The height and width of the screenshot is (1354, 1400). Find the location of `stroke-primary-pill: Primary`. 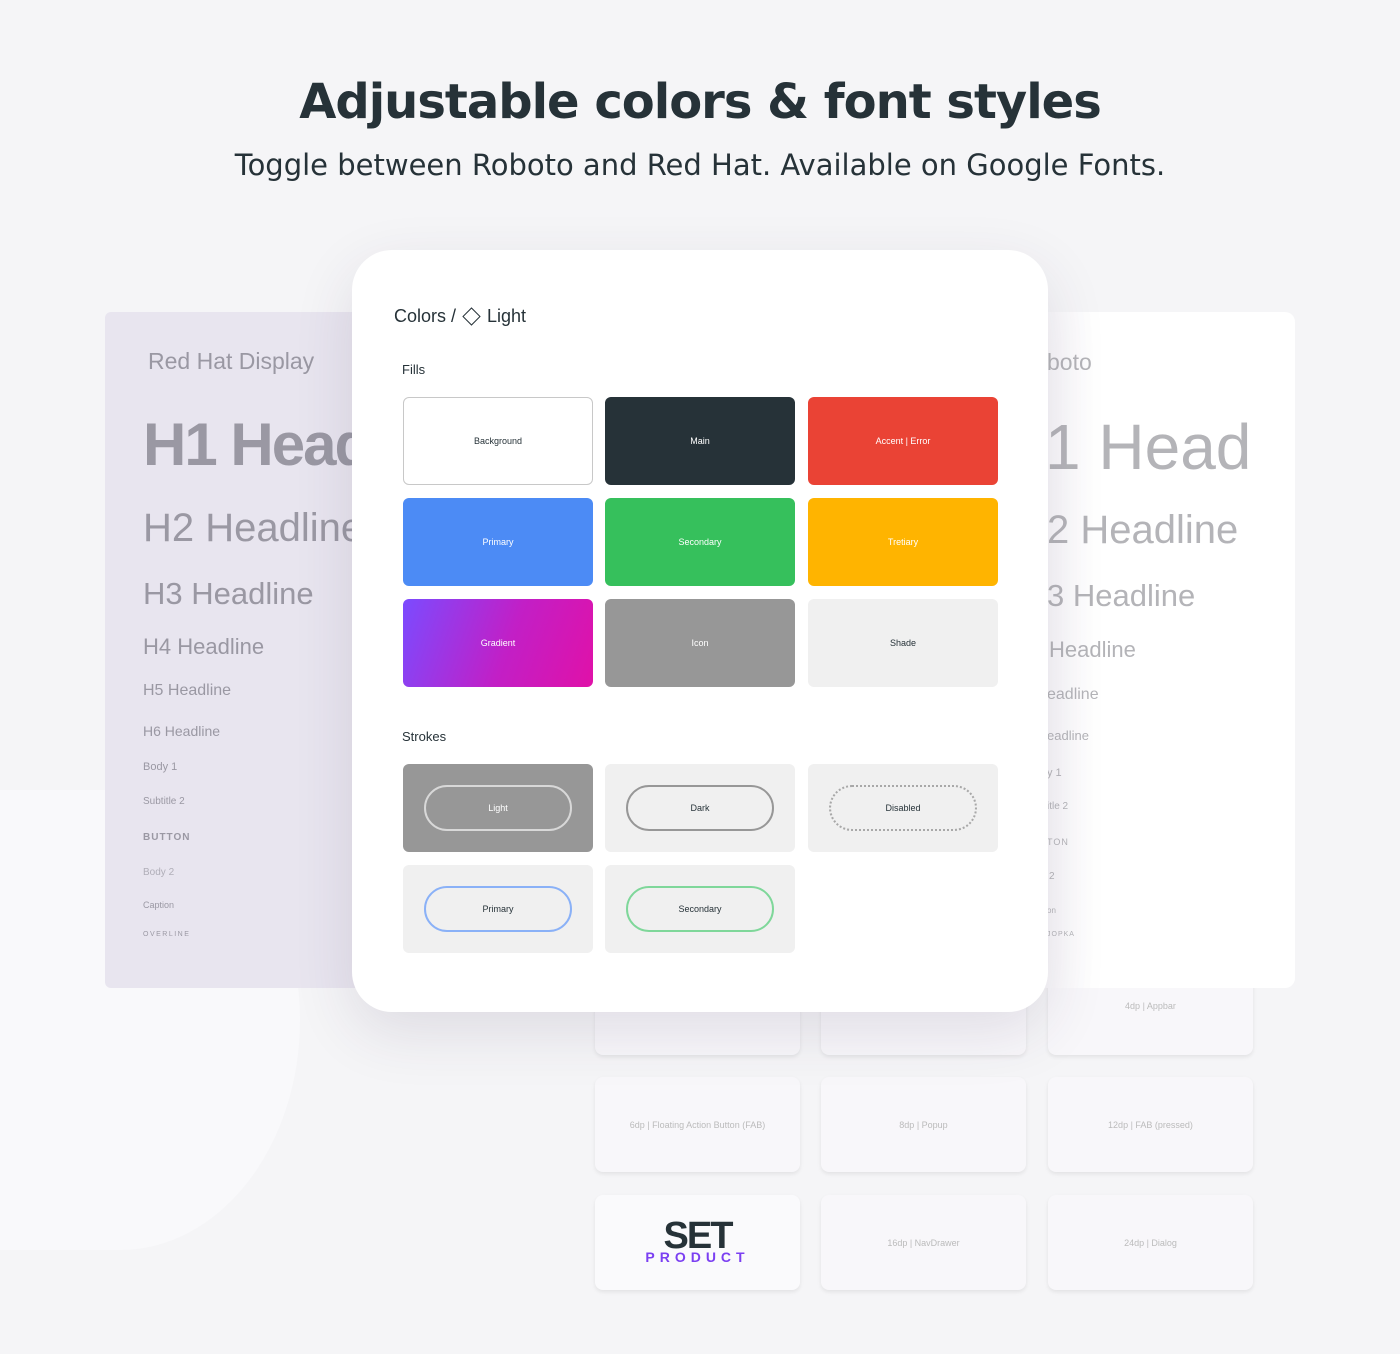

stroke-primary-pill: Primary is located at coordinates (498, 909).